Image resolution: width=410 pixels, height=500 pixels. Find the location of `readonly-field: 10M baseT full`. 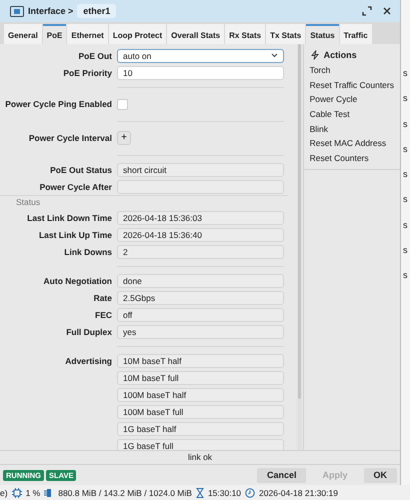

readonly-field: 10M baseT full is located at coordinates (200, 377).